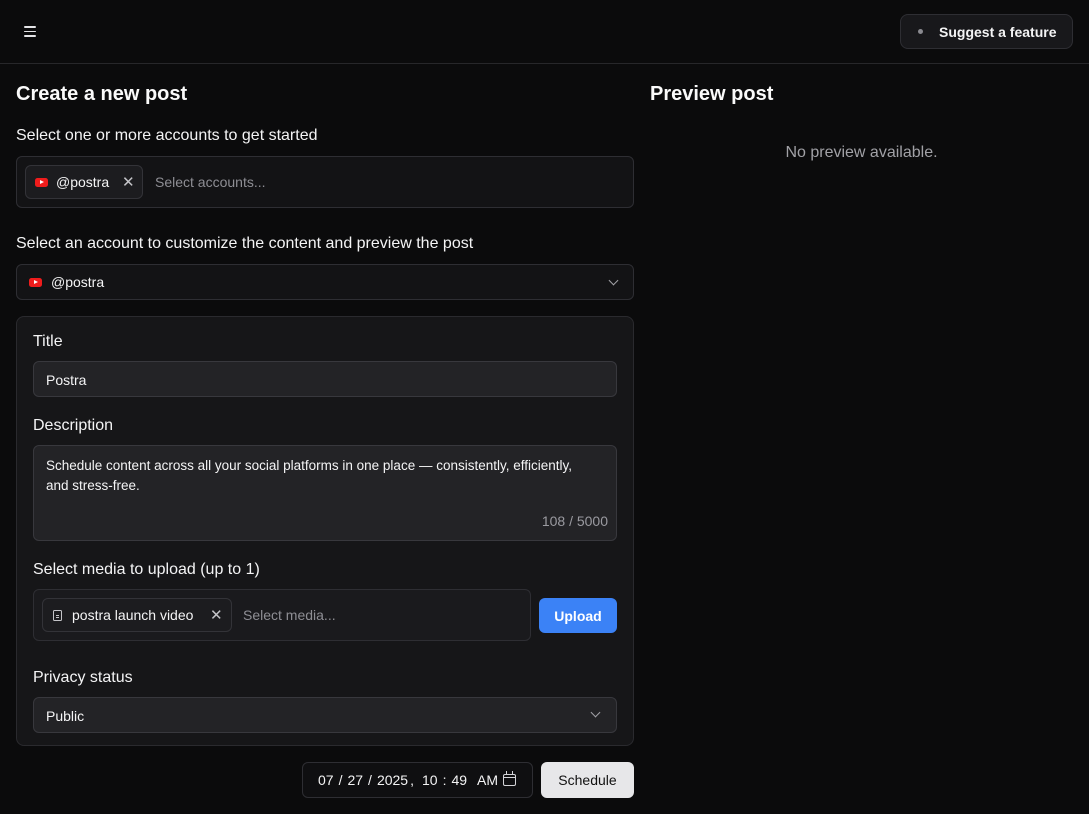 The width and height of the screenshot is (1089, 814). Describe the element at coordinates (509, 778) in the screenshot. I see `calendar-icon` at that location.